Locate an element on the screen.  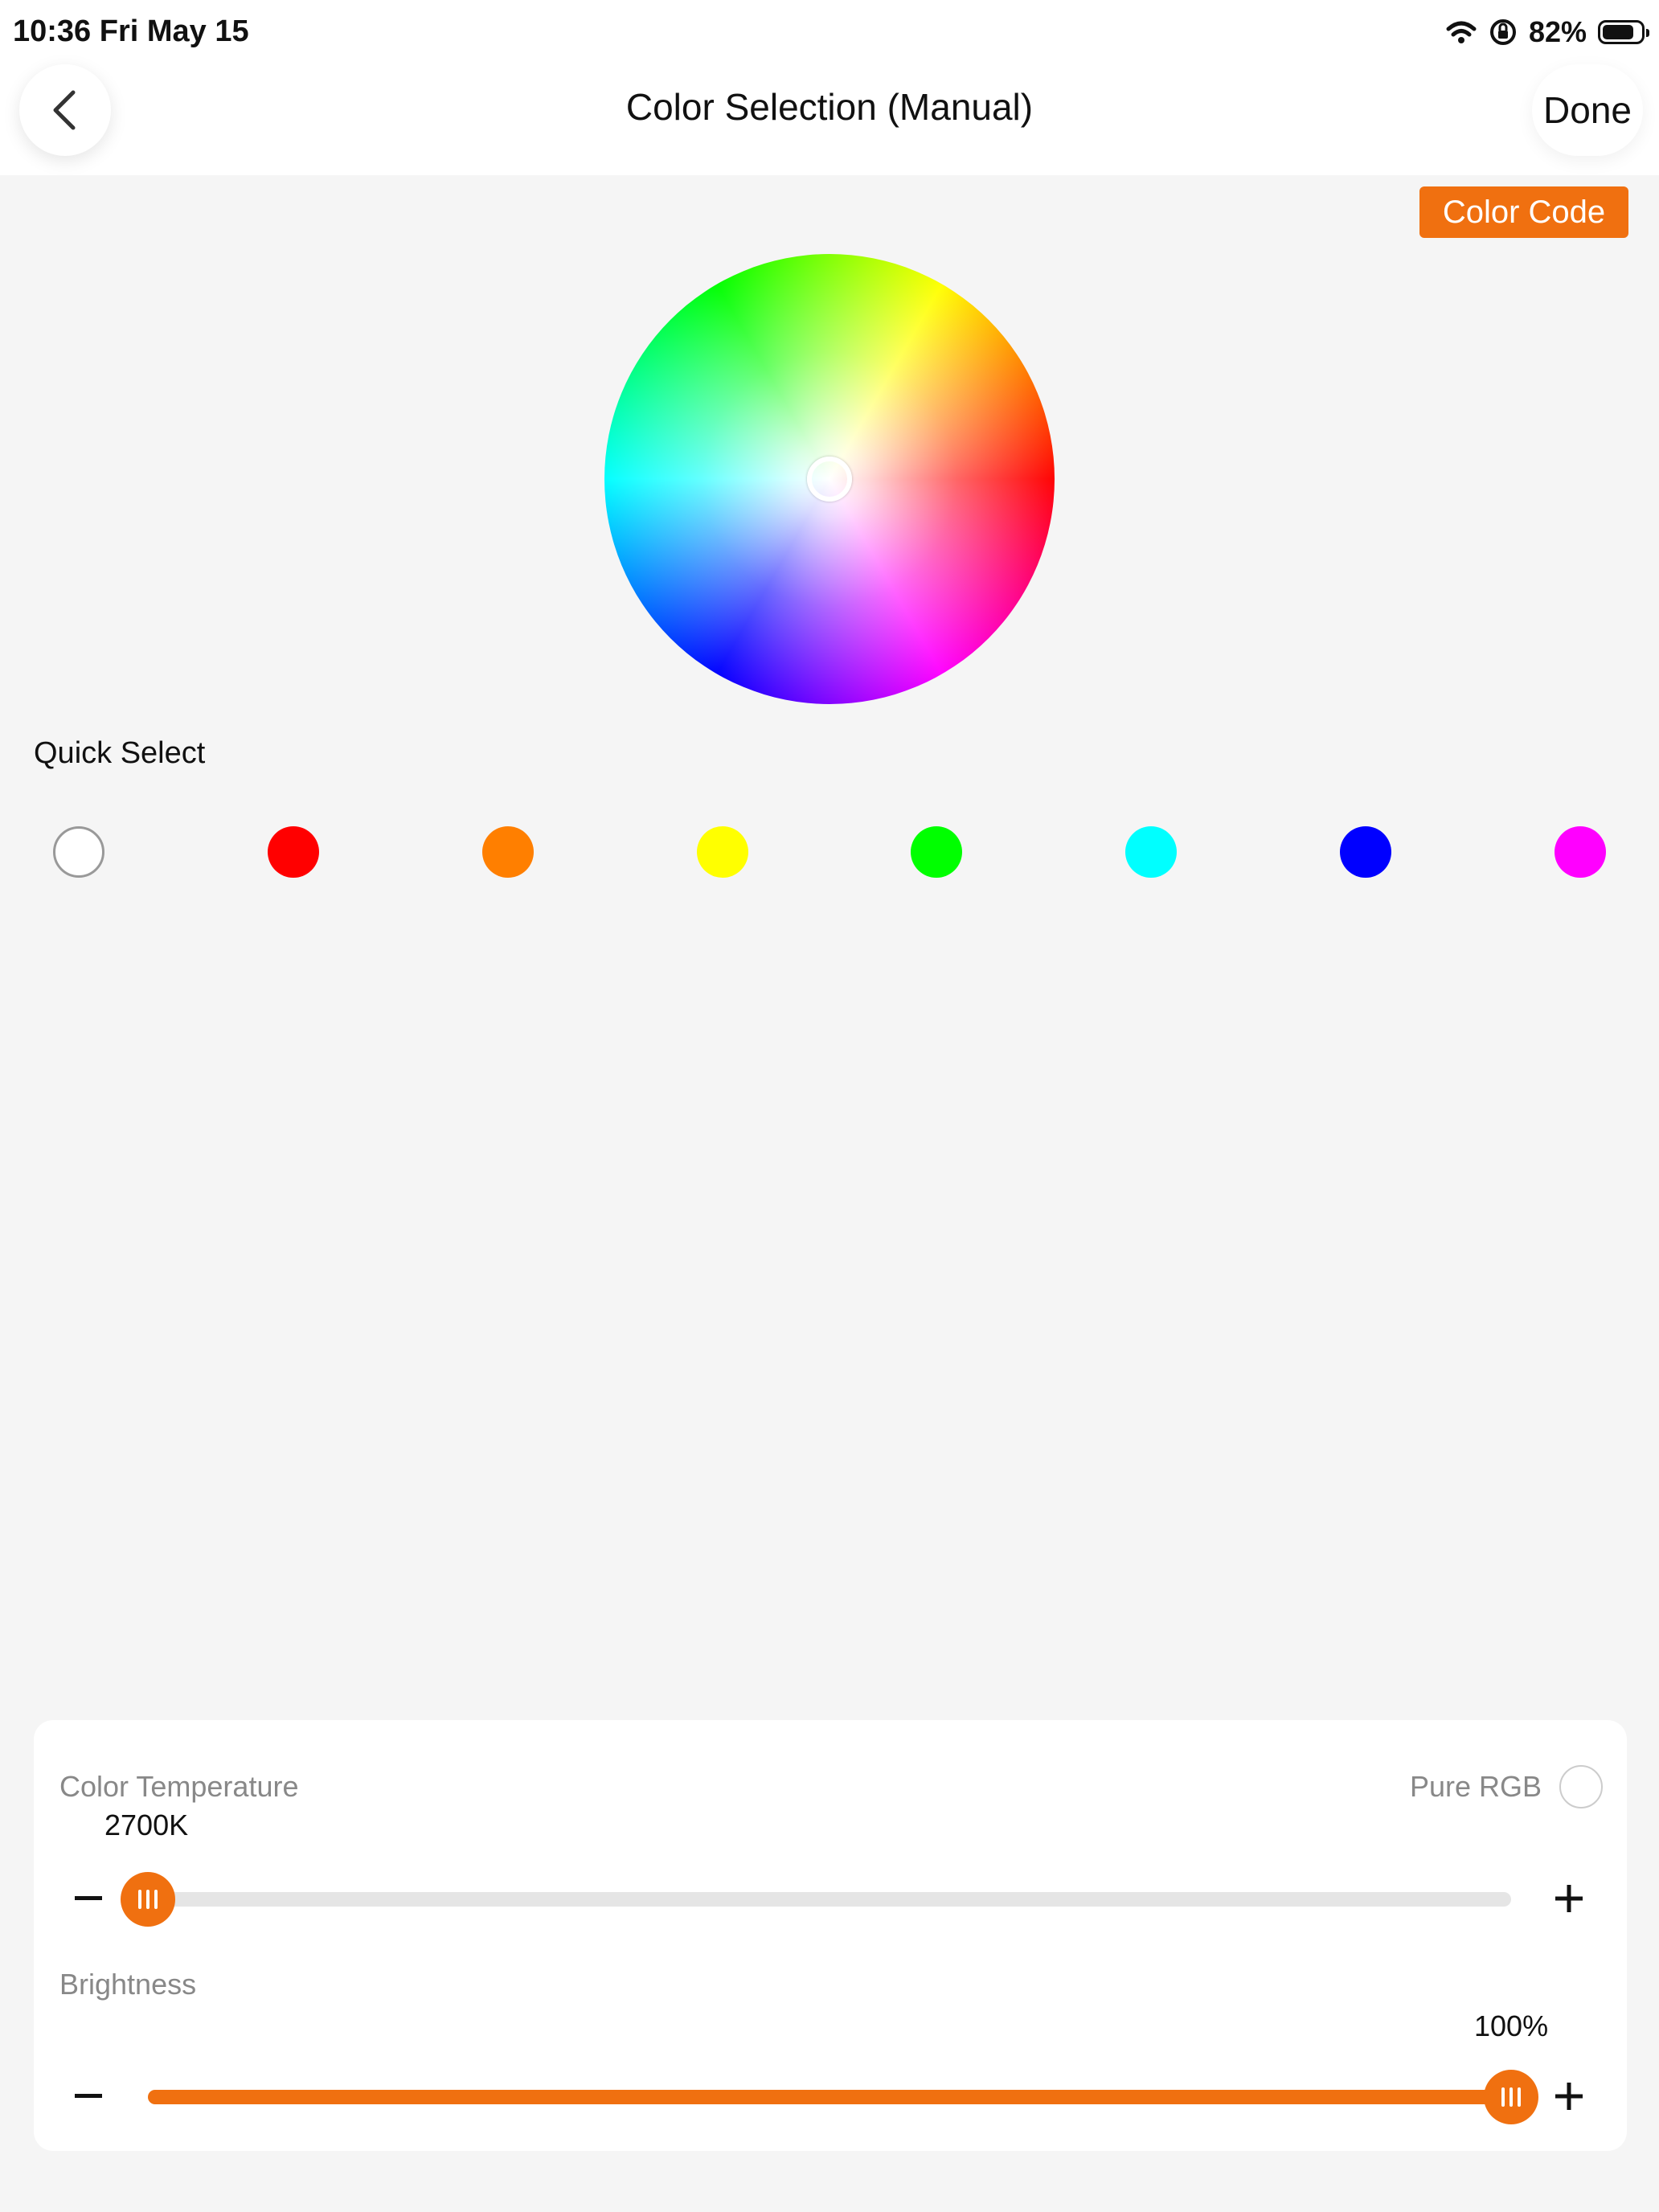
pure-rgb-radio is located at coordinates (1581, 1787).